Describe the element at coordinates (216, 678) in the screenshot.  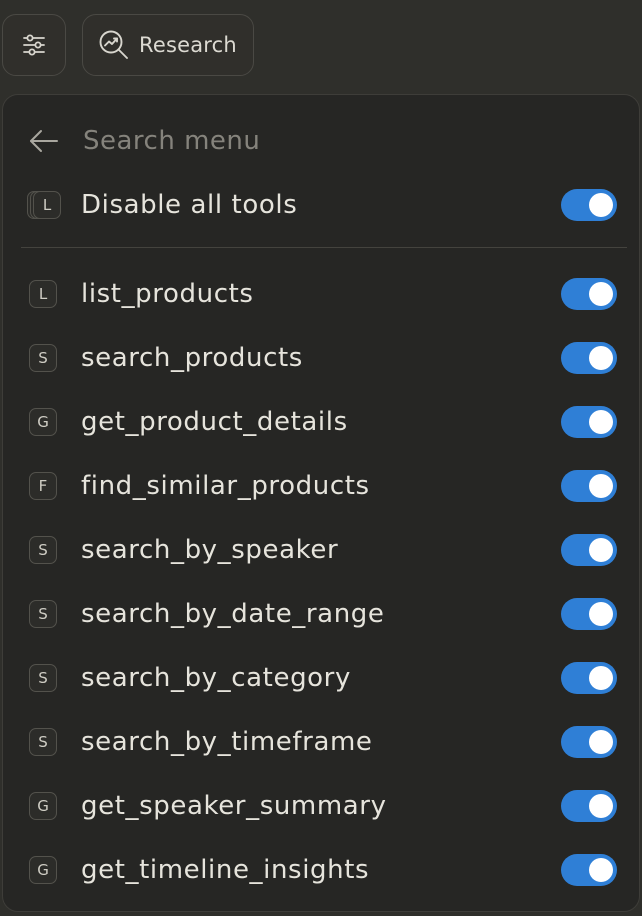
I see `tool-label: search_by_category` at that location.